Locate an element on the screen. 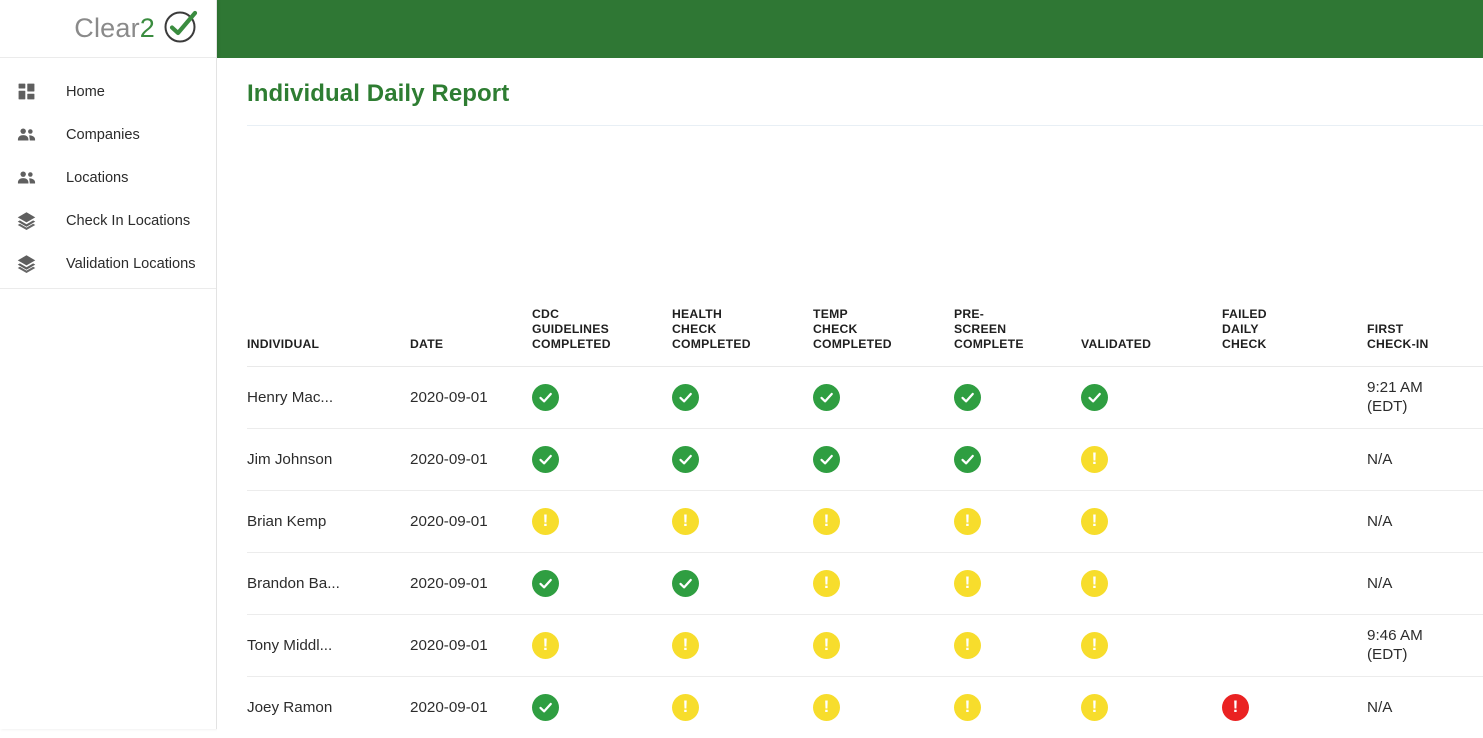  column-header-line: CHECK-IN is located at coordinates (1398, 343).